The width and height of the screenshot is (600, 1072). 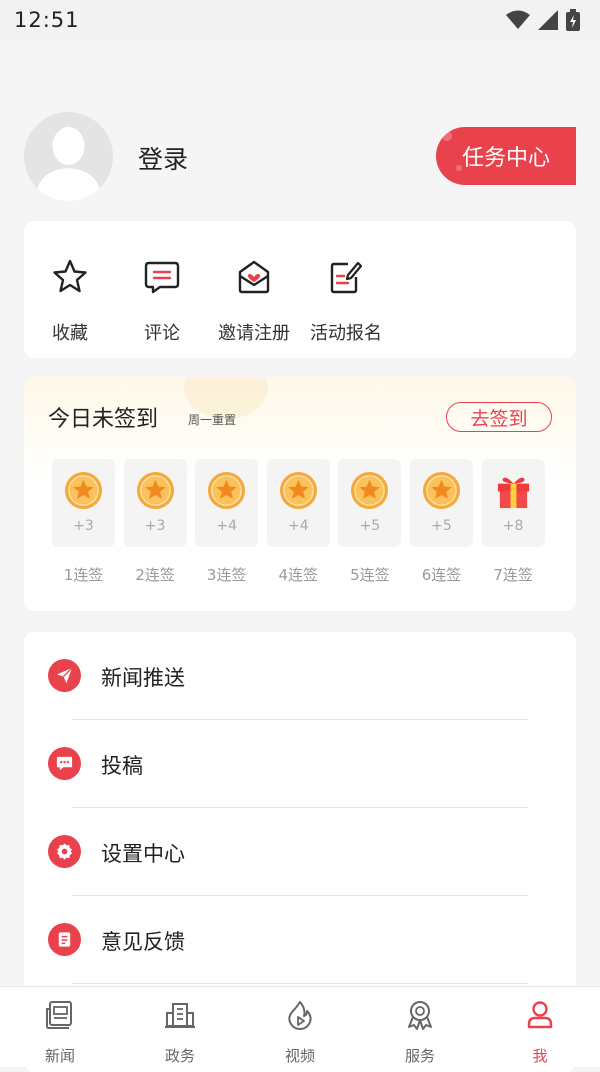 I want to click on task-center-label: 任务中心, so click(x=505, y=158).